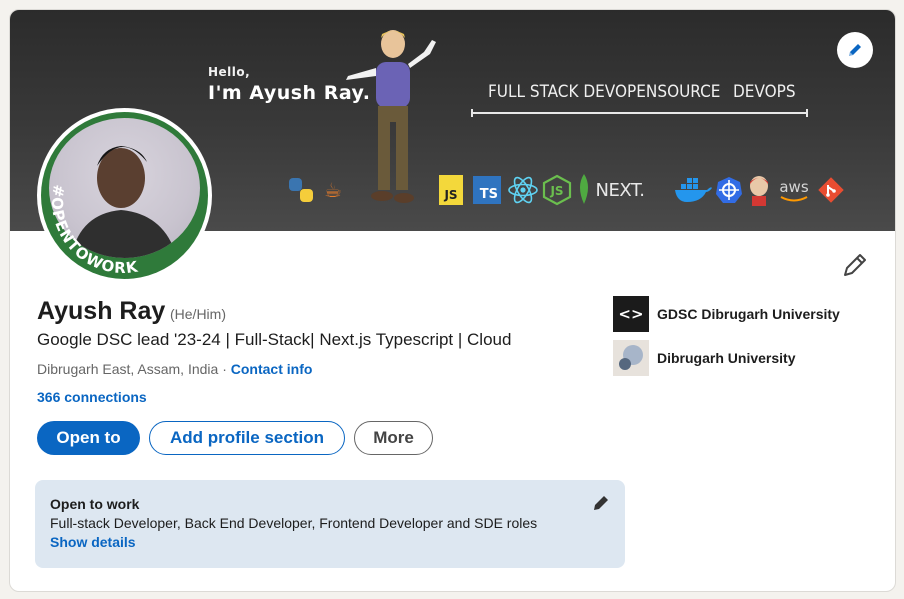 This screenshot has width=904, height=599. Describe the element at coordinates (333, 190) in the screenshot. I see `java-icon: ☕` at that location.